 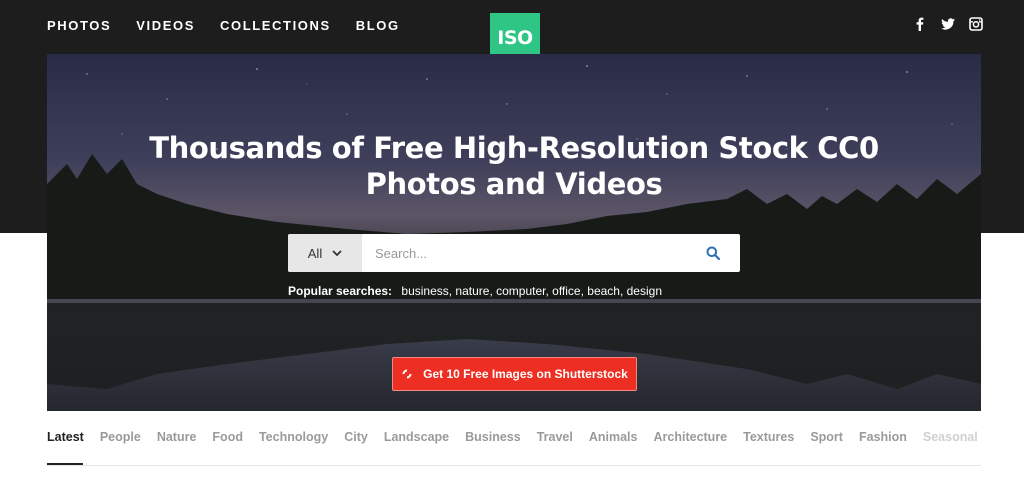 What do you see at coordinates (976, 24) in the screenshot?
I see `instagram-icon` at bounding box center [976, 24].